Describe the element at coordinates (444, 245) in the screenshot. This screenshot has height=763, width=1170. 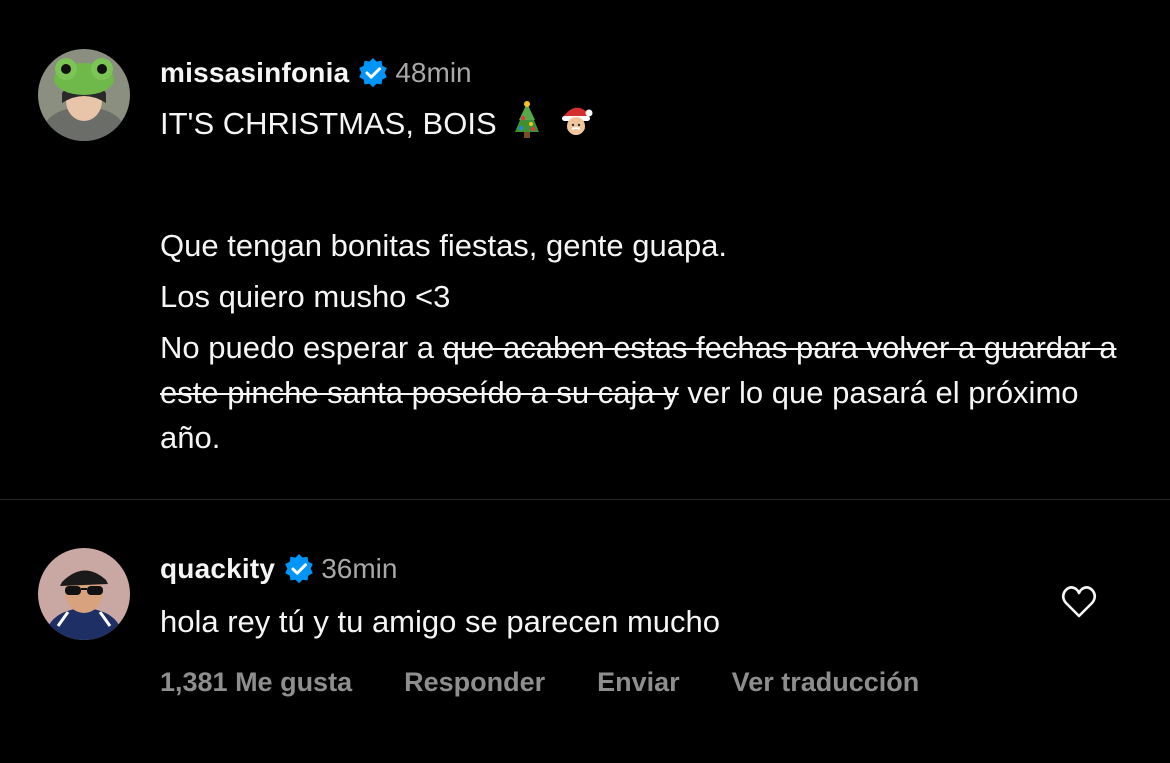
I see `caption-line-2: Que tengan bonitas fiestas, gente guapa.` at that location.